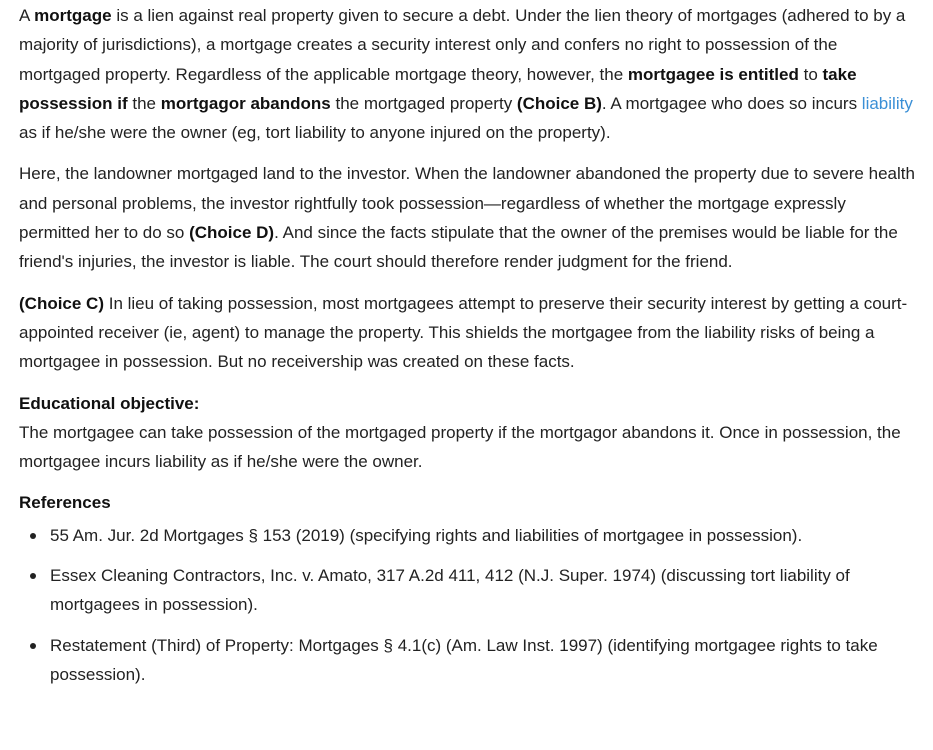  What do you see at coordinates (887, 103) in the screenshot?
I see `liability-link: liability` at bounding box center [887, 103].